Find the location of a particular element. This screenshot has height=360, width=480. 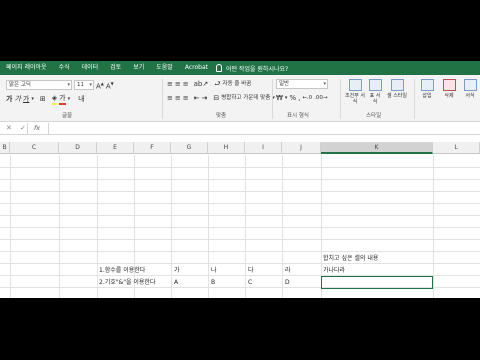

number-group-label: 표시 형식 is located at coordinates (298, 116).